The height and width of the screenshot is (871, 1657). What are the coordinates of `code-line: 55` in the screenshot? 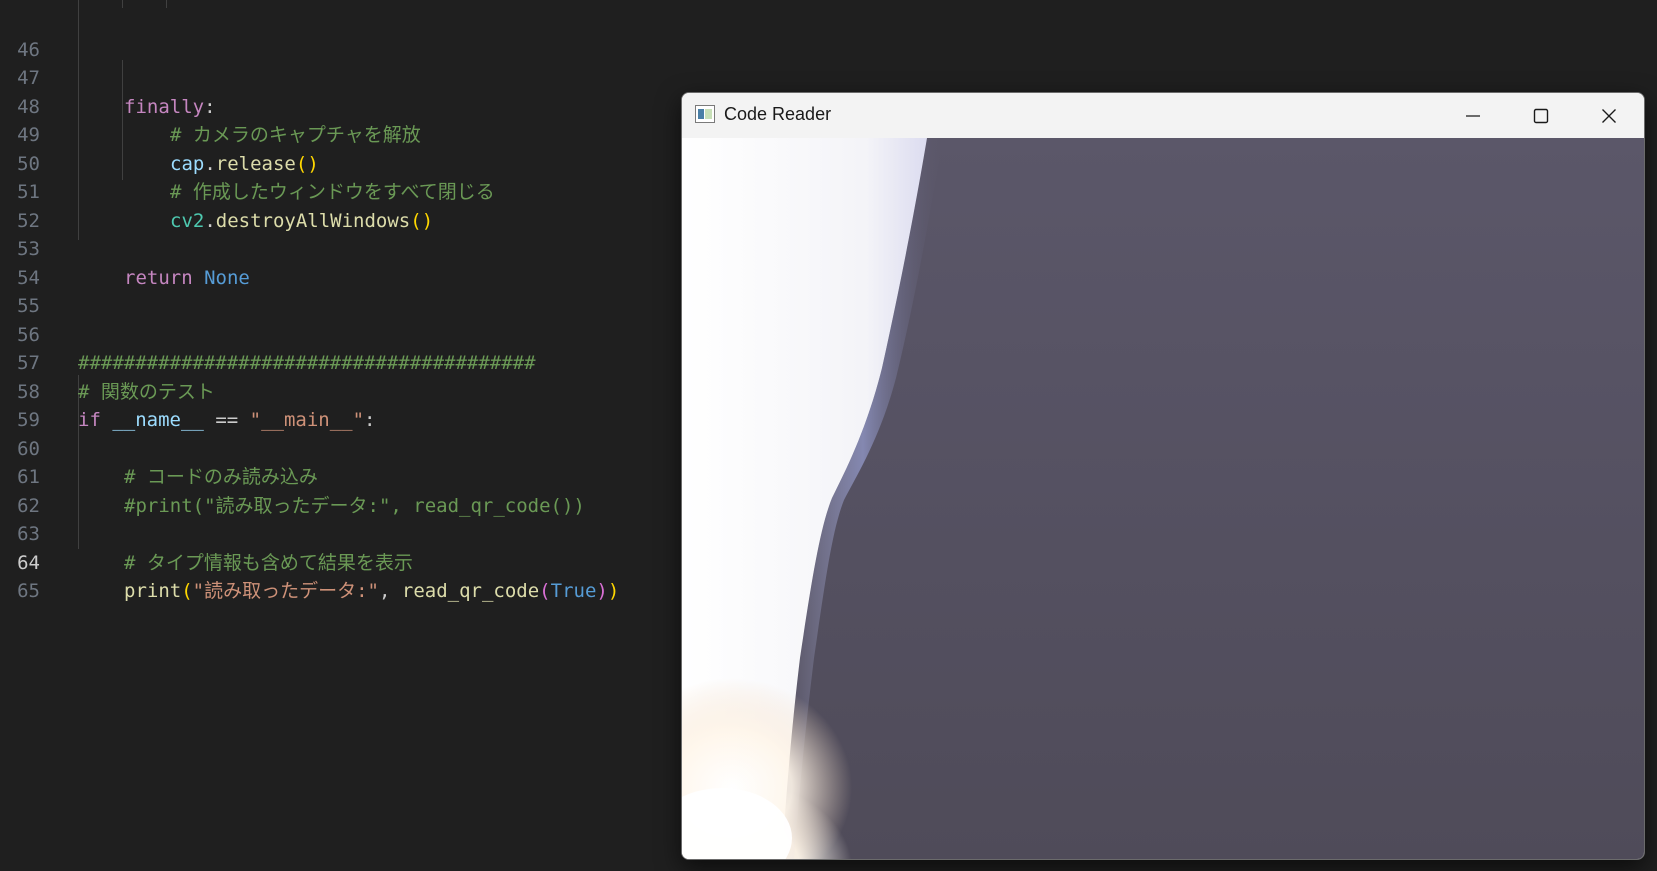 It's located at (350, 290).